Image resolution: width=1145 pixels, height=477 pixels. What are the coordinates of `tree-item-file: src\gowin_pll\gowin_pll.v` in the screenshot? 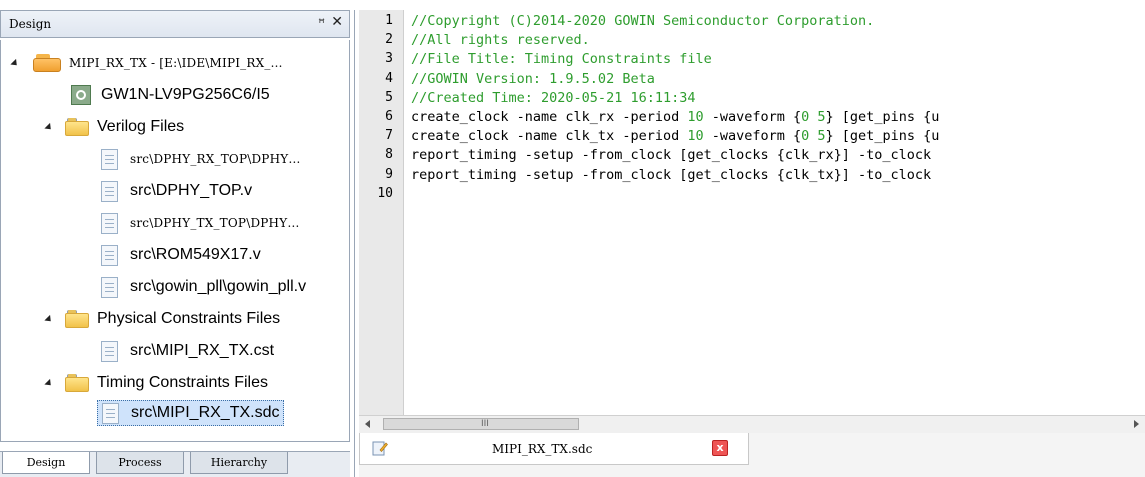 It's located at (203, 287).